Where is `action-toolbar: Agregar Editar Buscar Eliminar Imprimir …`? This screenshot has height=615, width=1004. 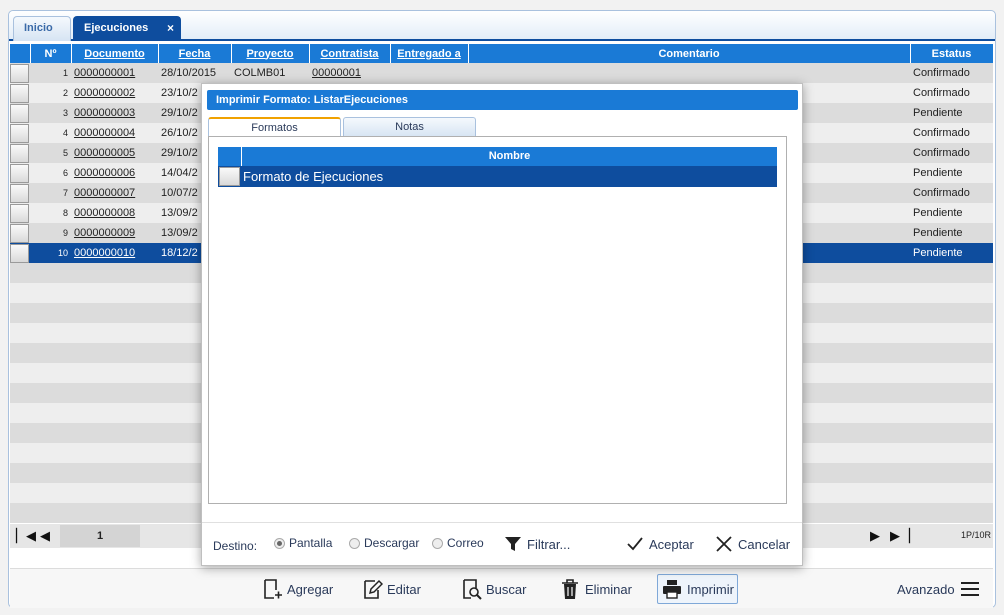
action-toolbar: Agregar Editar Buscar Eliminar Imprimir … is located at coordinates (501, 588).